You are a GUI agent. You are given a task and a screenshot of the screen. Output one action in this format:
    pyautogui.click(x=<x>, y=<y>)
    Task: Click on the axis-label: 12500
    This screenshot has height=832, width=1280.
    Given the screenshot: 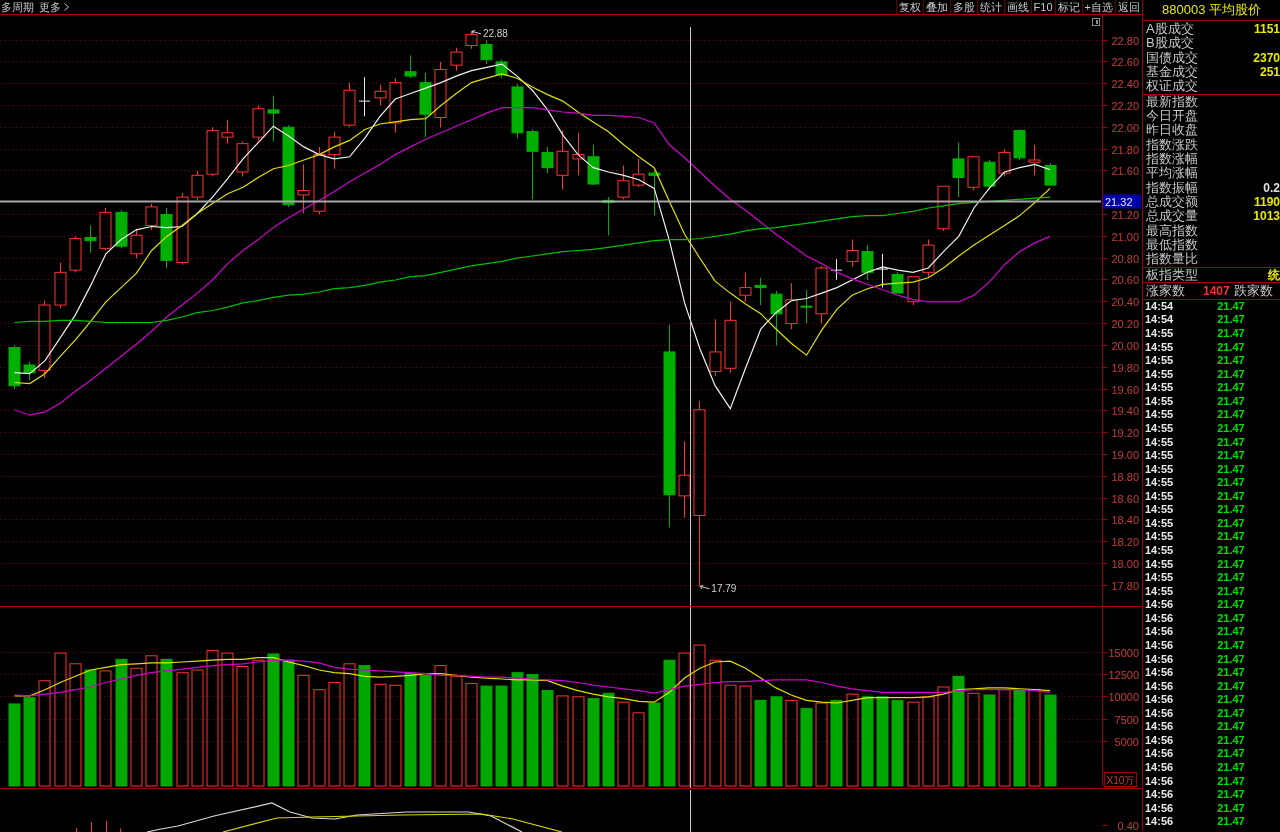 What is the action you would take?
    pyautogui.click(x=1123, y=674)
    